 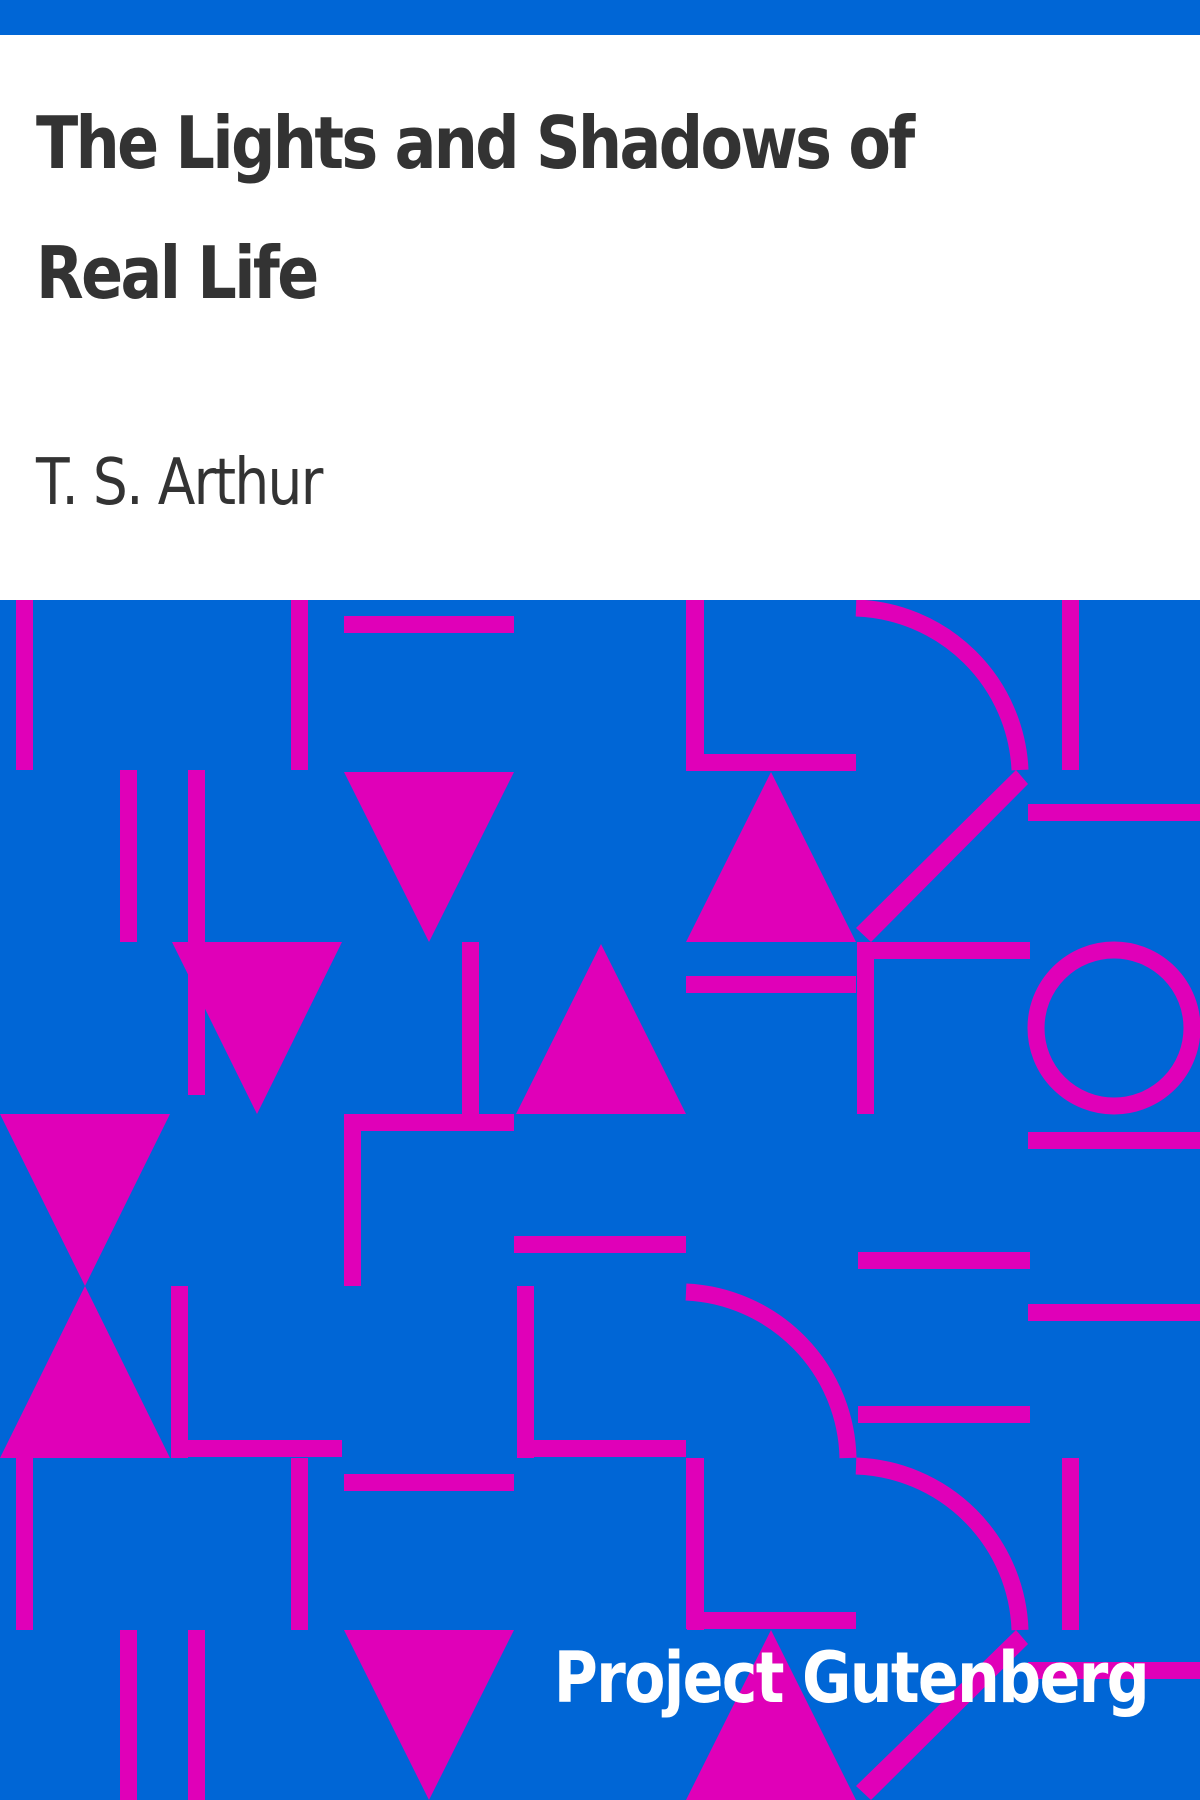 I want to click on book-title: The Lights and Shadows of Real Life, so click(x=475, y=208).